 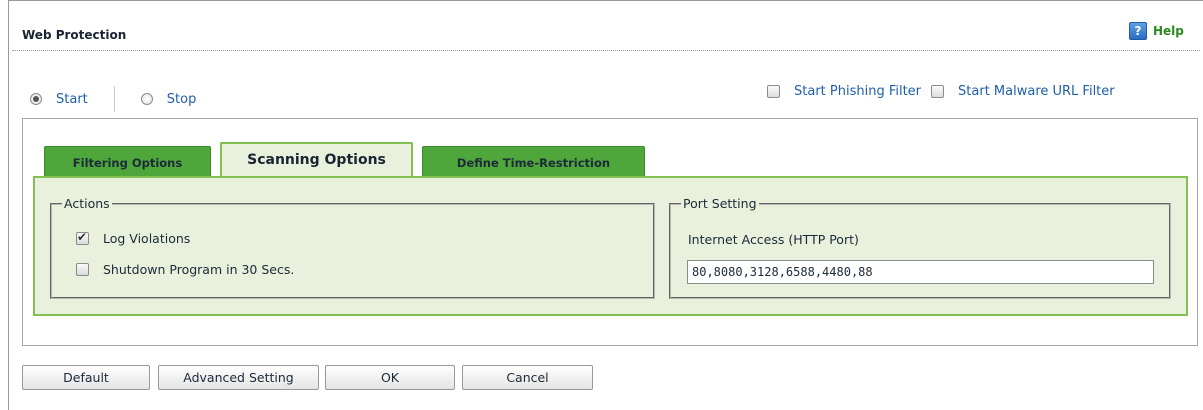 What do you see at coordinates (352, 247) in the screenshot?
I see `actions-group: Actions` at bounding box center [352, 247].